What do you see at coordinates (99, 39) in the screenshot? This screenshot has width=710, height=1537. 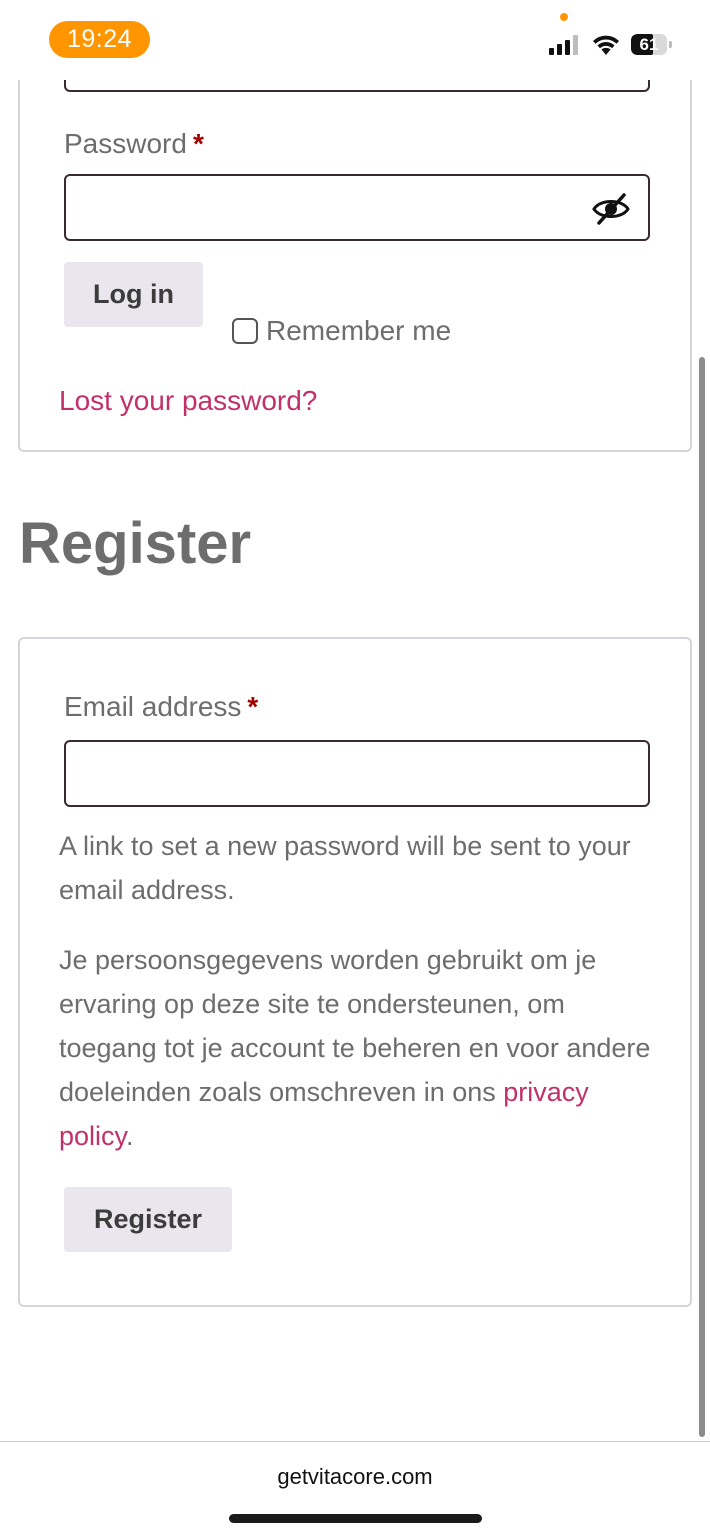 I see `status-time: 19:24` at bounding box center [99, 39].